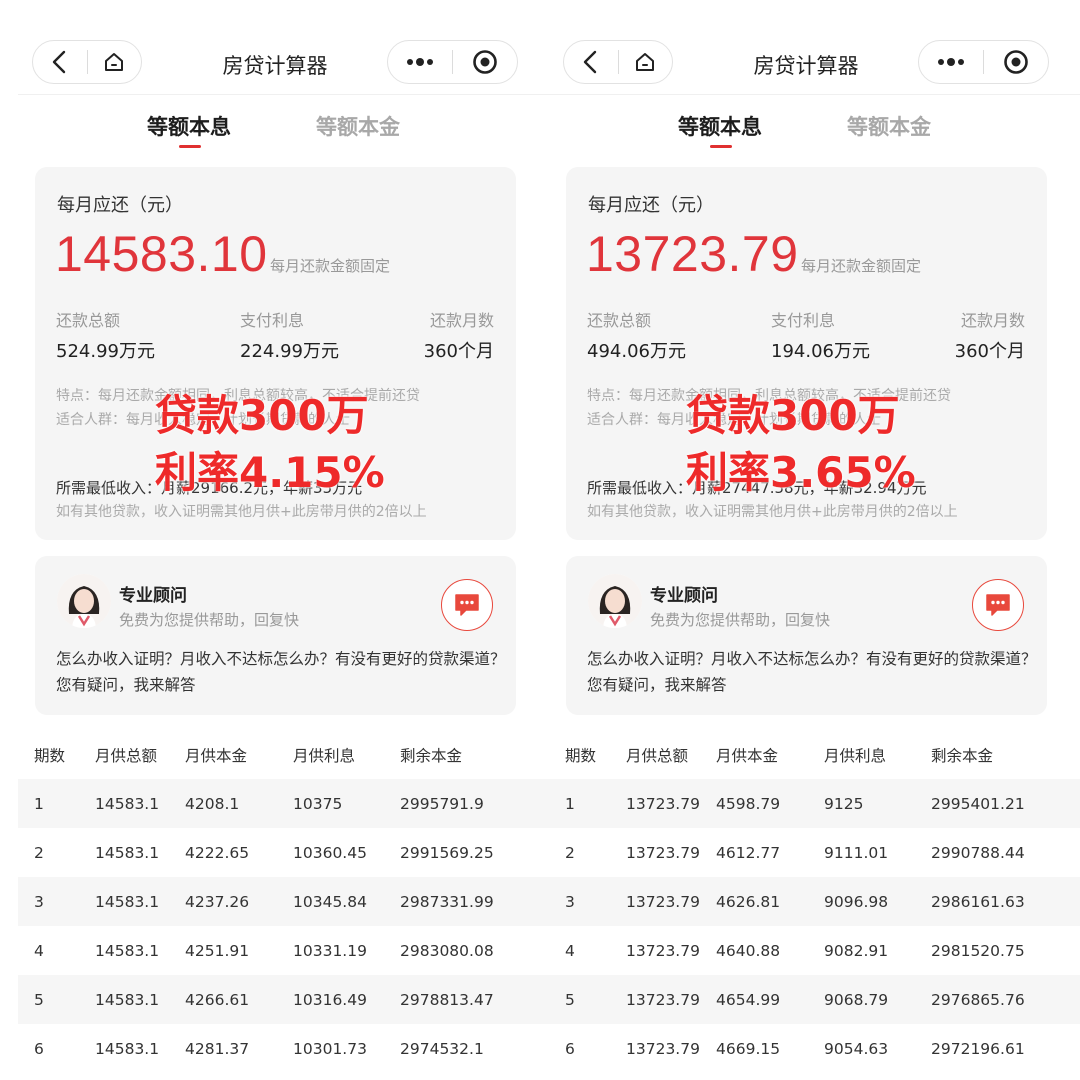  What do you see at coordinates (748, 999) in the screenshot?
I see `cell-principal: 4654.99` at bounding box center [748, 999].